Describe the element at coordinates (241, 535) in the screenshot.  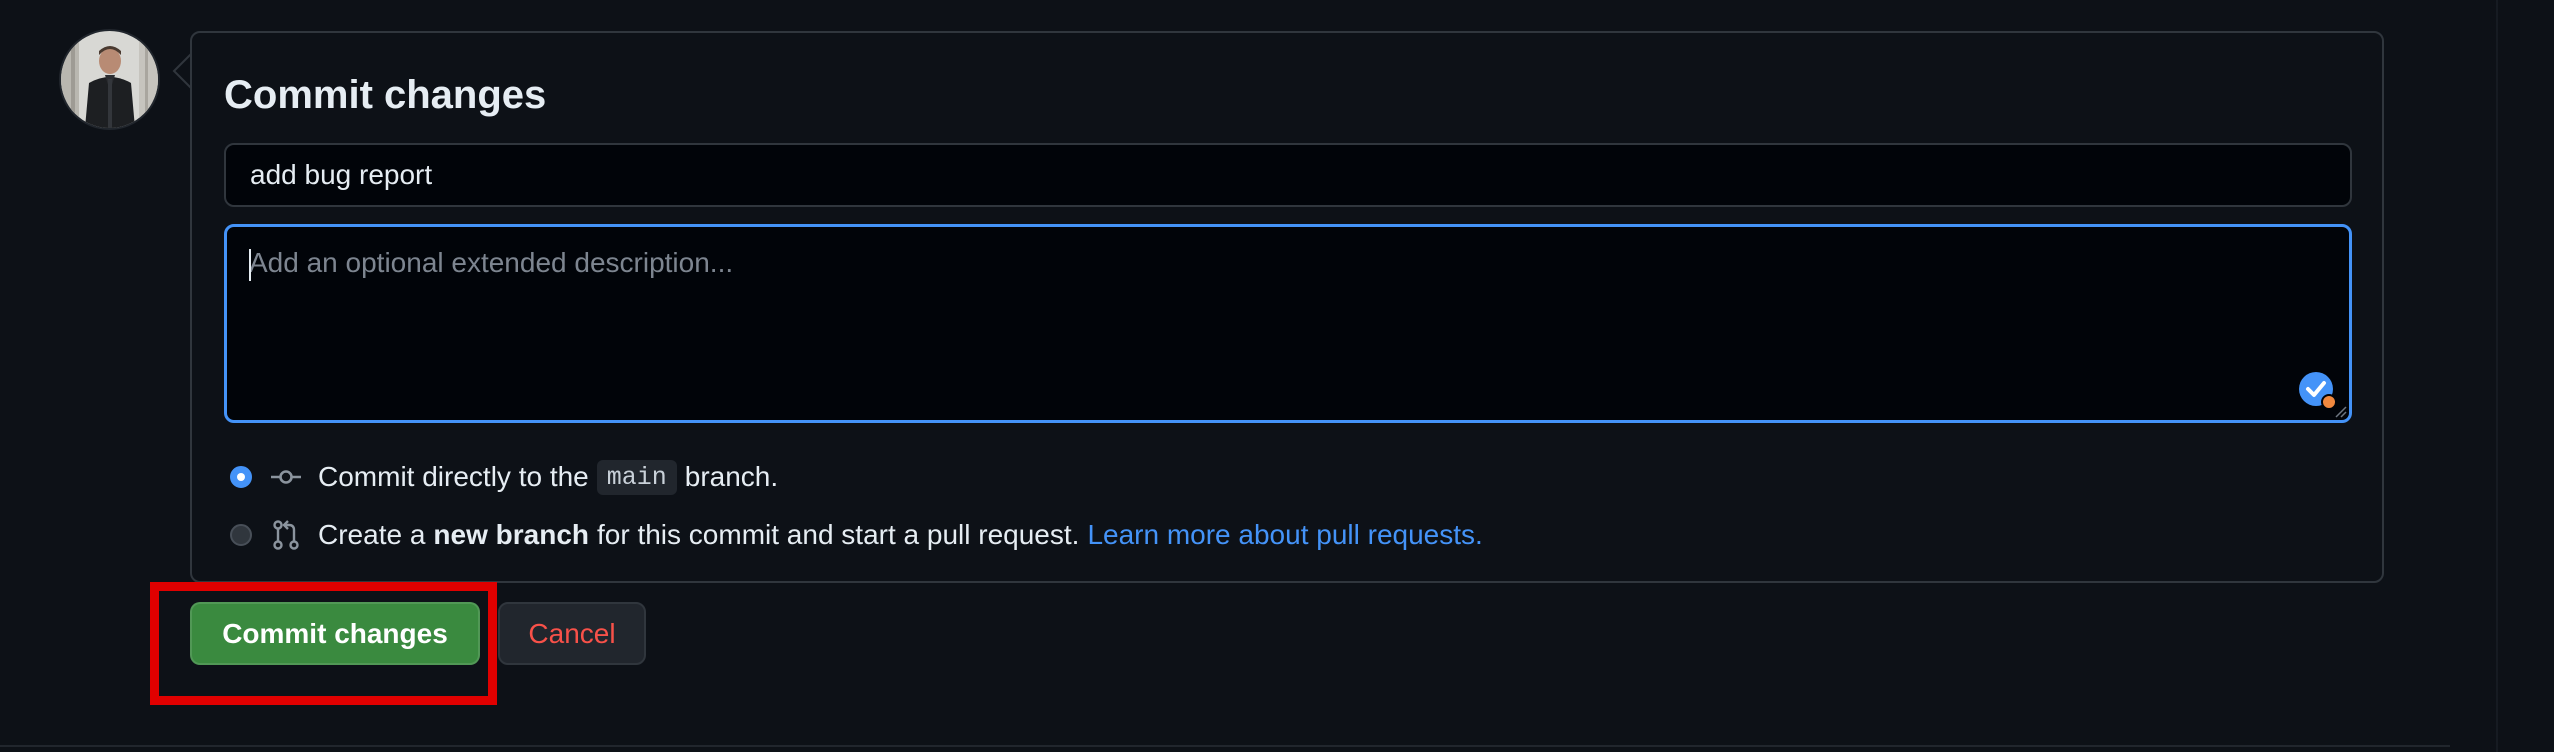
I see `new-branch-radio` at that location.